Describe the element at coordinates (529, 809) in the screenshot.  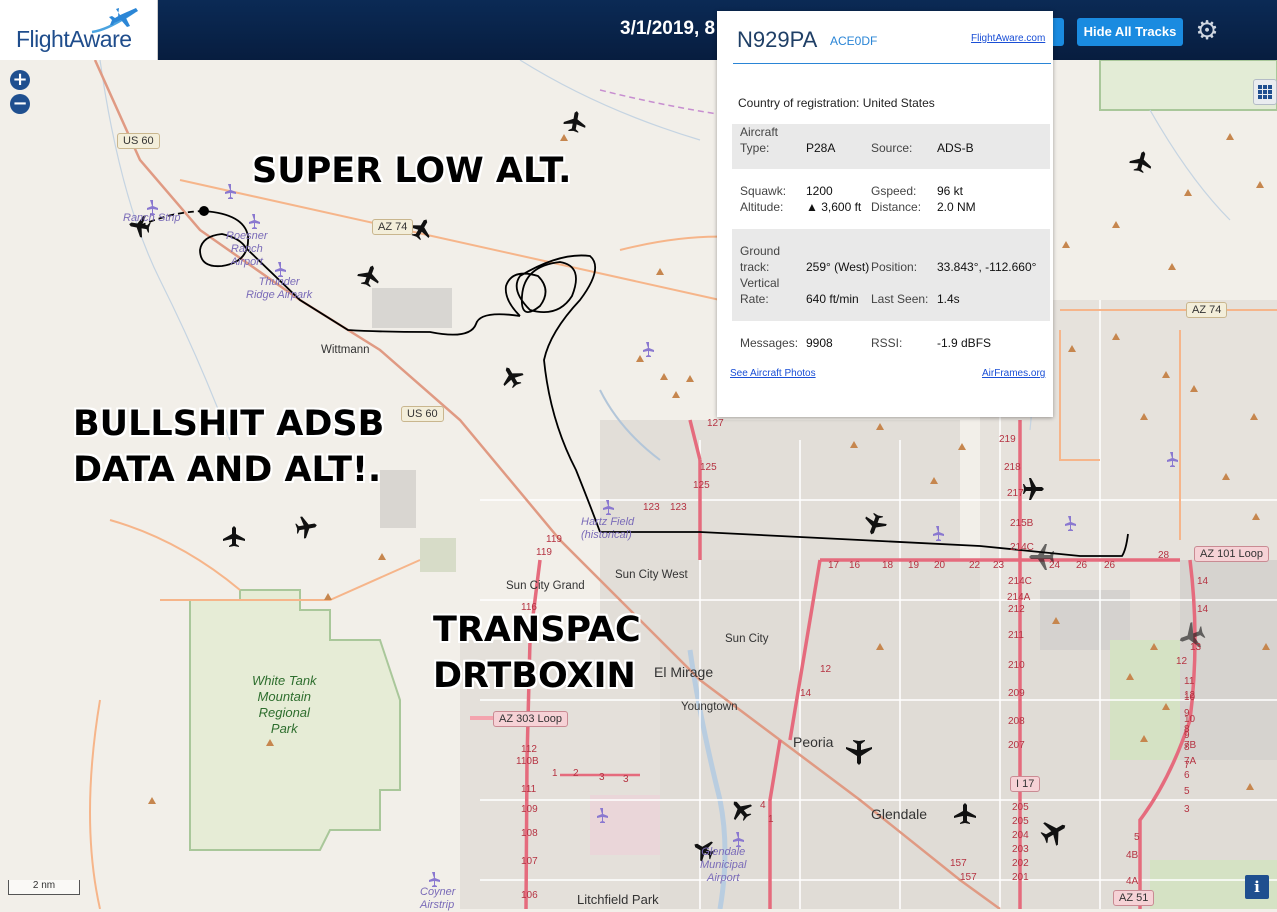
I see `exit-number: 109` at that location.